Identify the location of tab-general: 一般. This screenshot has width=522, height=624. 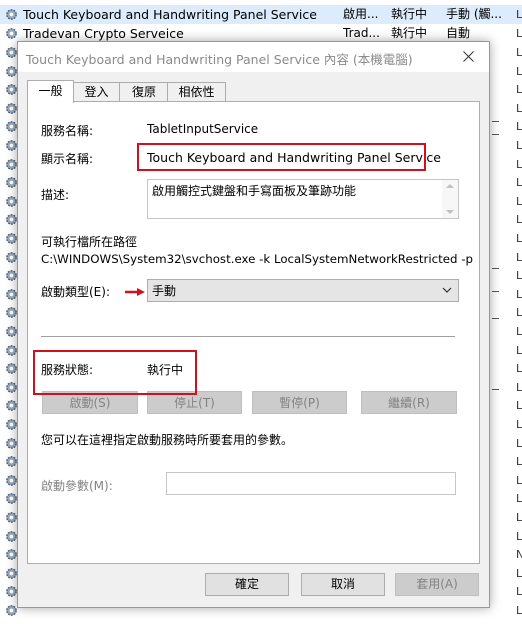
(50, 91).